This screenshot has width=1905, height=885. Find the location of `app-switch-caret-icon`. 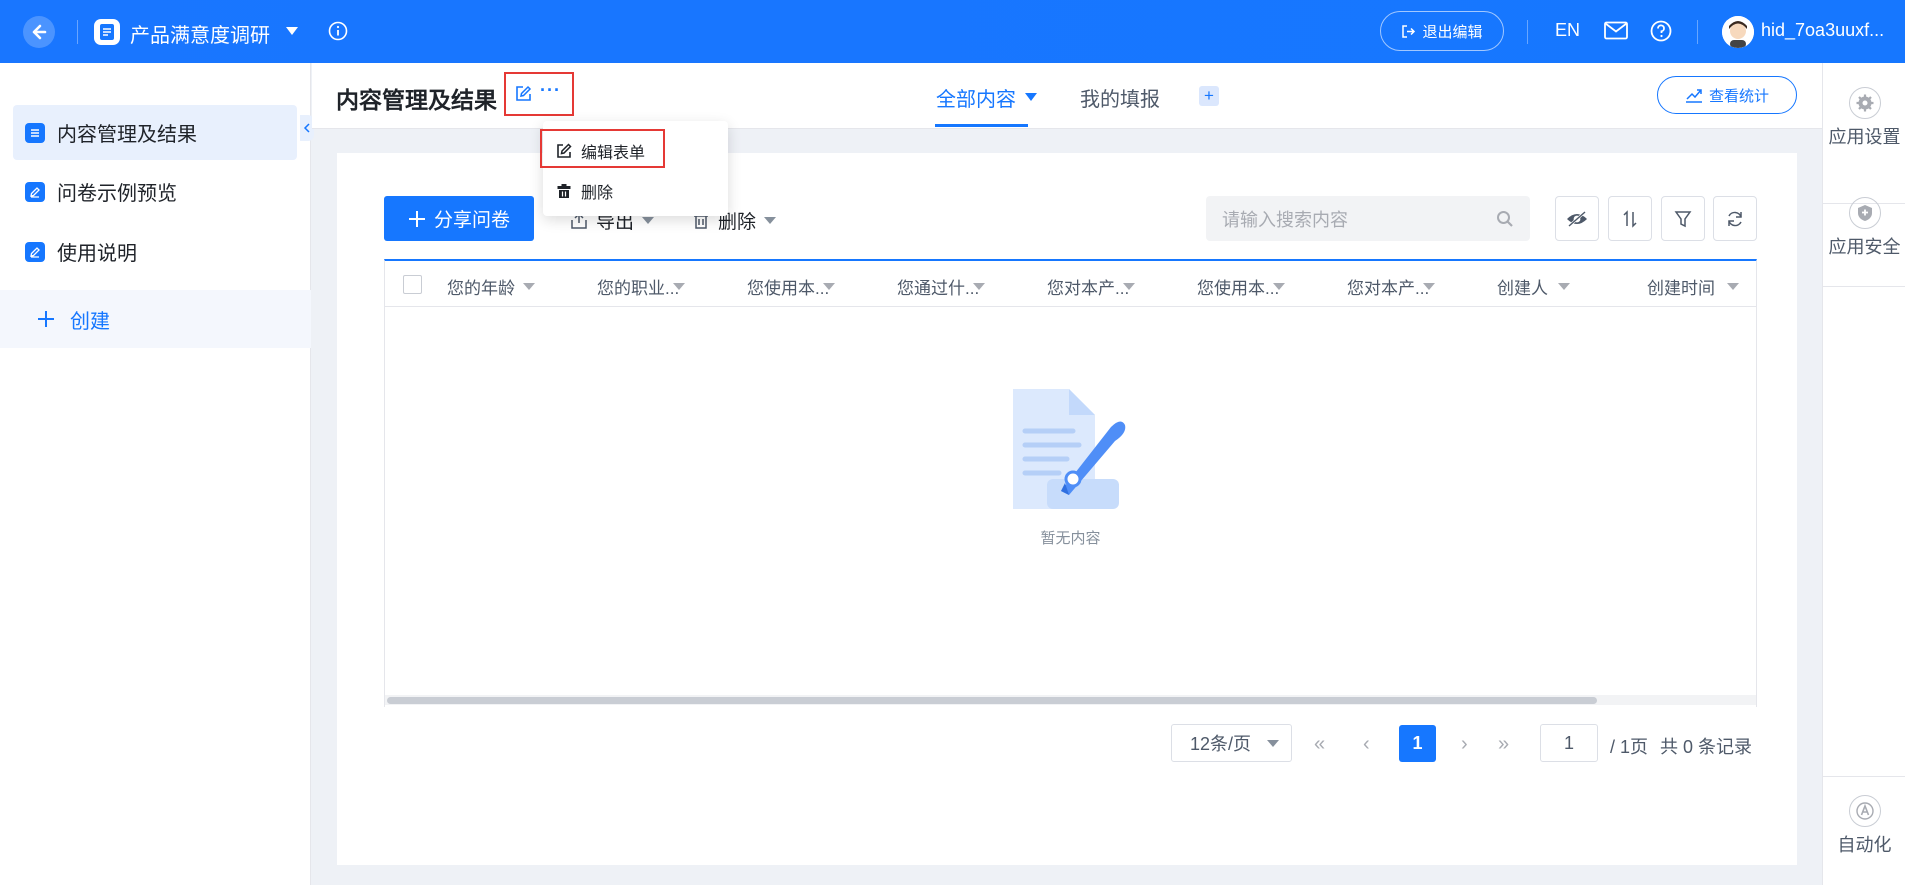

app-switch-caret-icon is located at coordinates (292, 31).